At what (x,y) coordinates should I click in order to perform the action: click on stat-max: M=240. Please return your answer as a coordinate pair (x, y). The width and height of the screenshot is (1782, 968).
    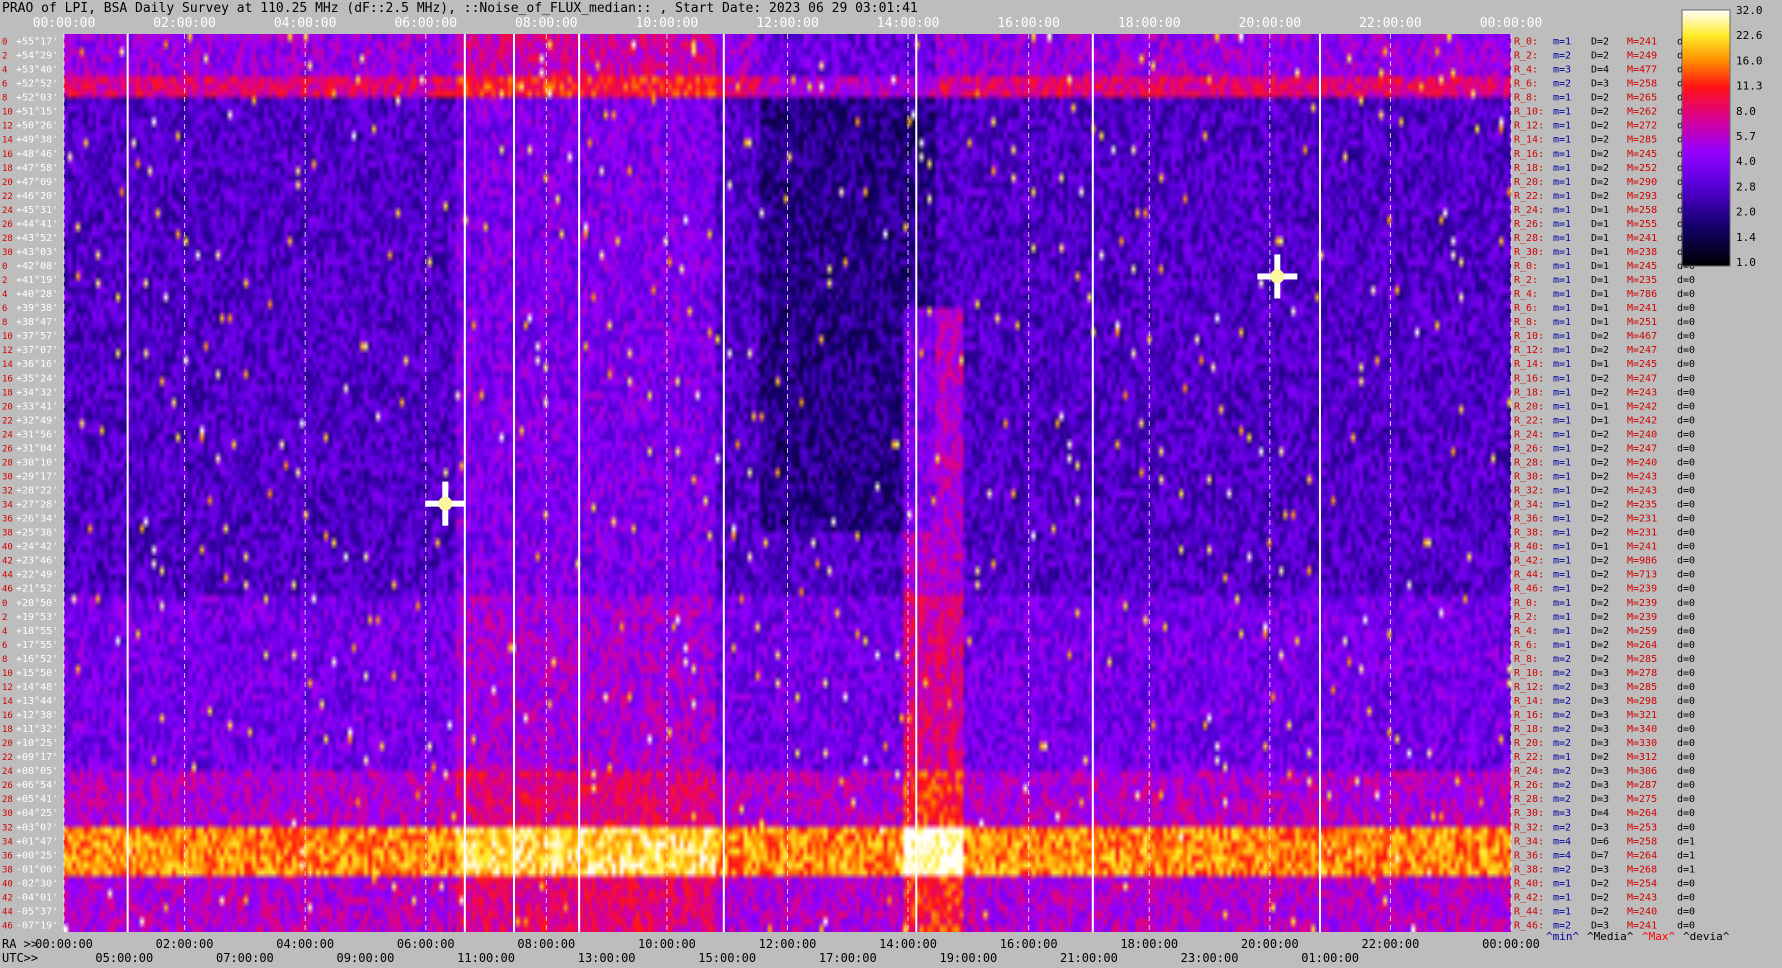
    Looking at the image, I should click on (1642, 434).